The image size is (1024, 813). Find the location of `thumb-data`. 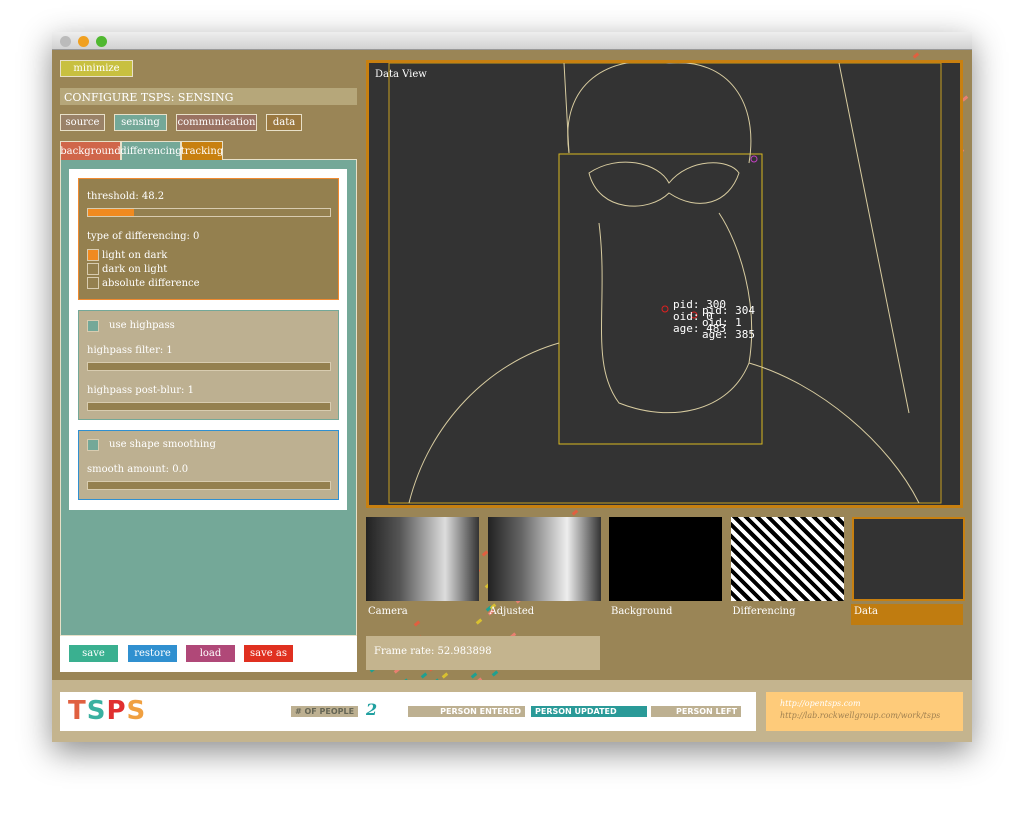

thumb-data is located at coordinates (908, 559).